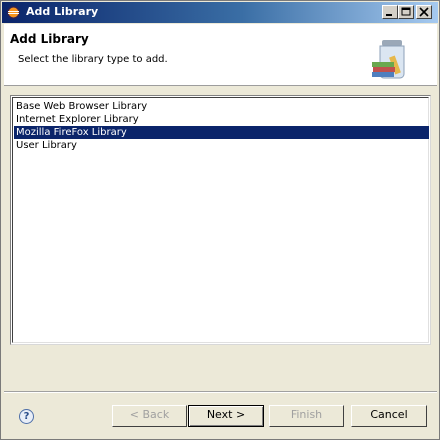  I want to click on title-bar: Add Library, so click(220, 12).